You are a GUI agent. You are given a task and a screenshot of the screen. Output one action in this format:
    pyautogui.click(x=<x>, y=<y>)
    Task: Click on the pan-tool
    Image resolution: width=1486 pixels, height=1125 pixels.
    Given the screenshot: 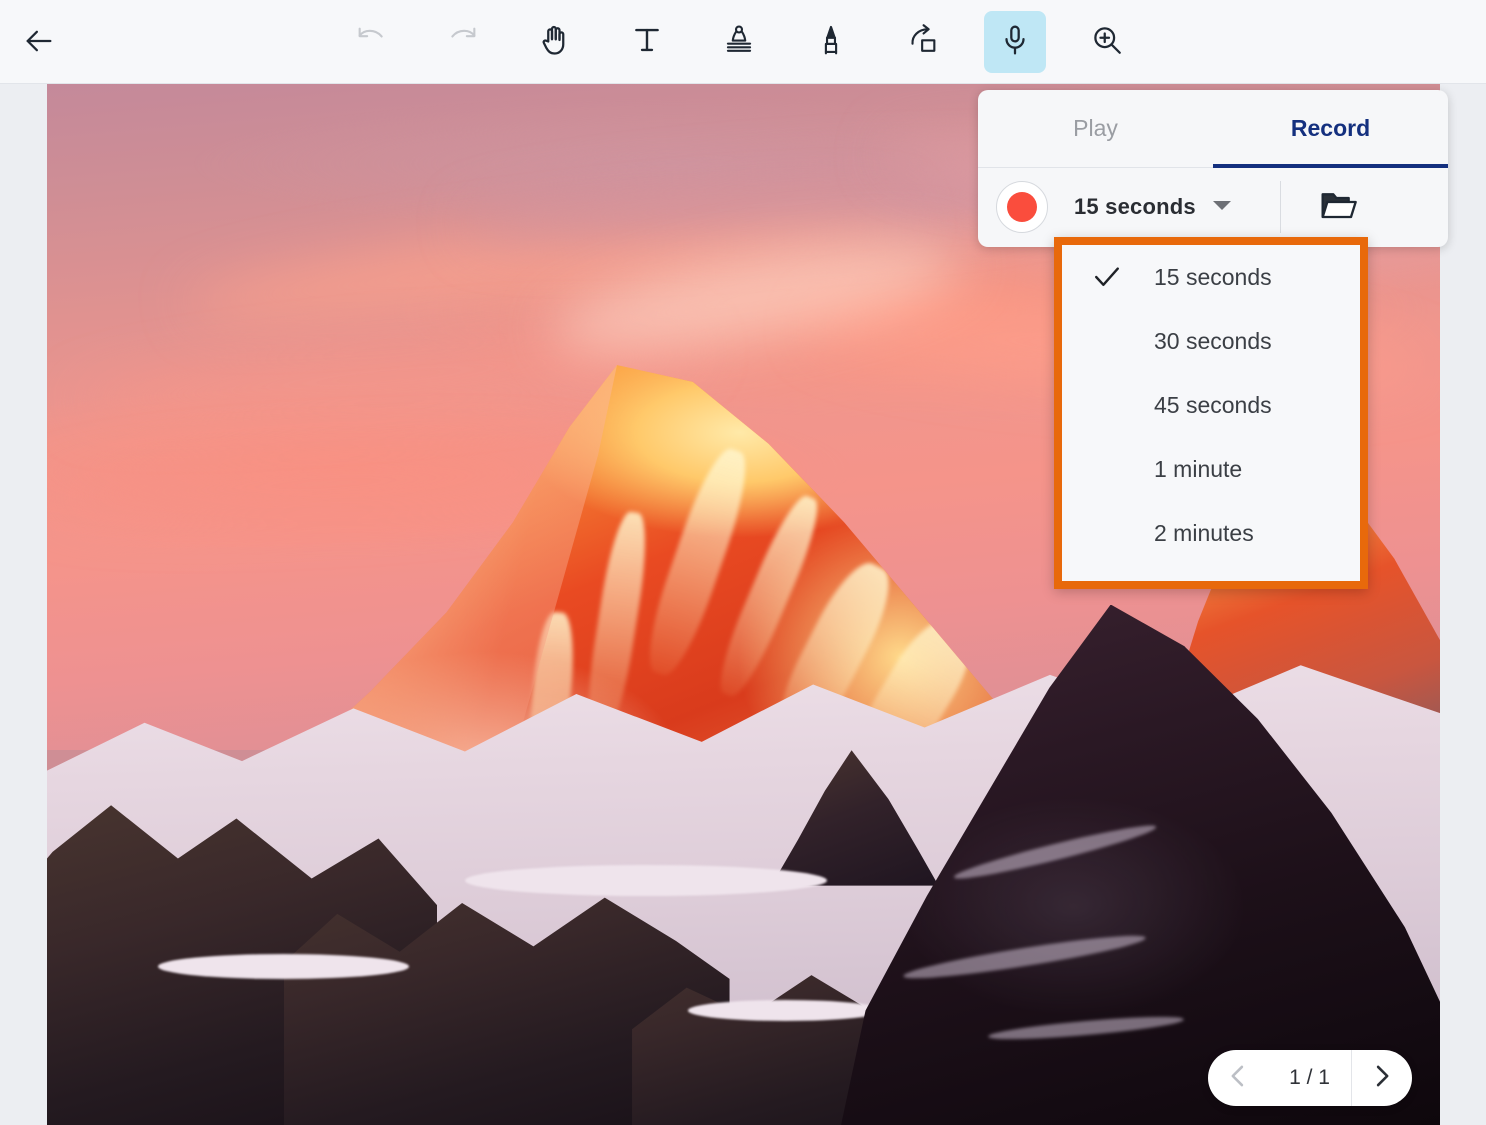 What is the action you would take?
    pyautogui.click(x=555, y=42)
    